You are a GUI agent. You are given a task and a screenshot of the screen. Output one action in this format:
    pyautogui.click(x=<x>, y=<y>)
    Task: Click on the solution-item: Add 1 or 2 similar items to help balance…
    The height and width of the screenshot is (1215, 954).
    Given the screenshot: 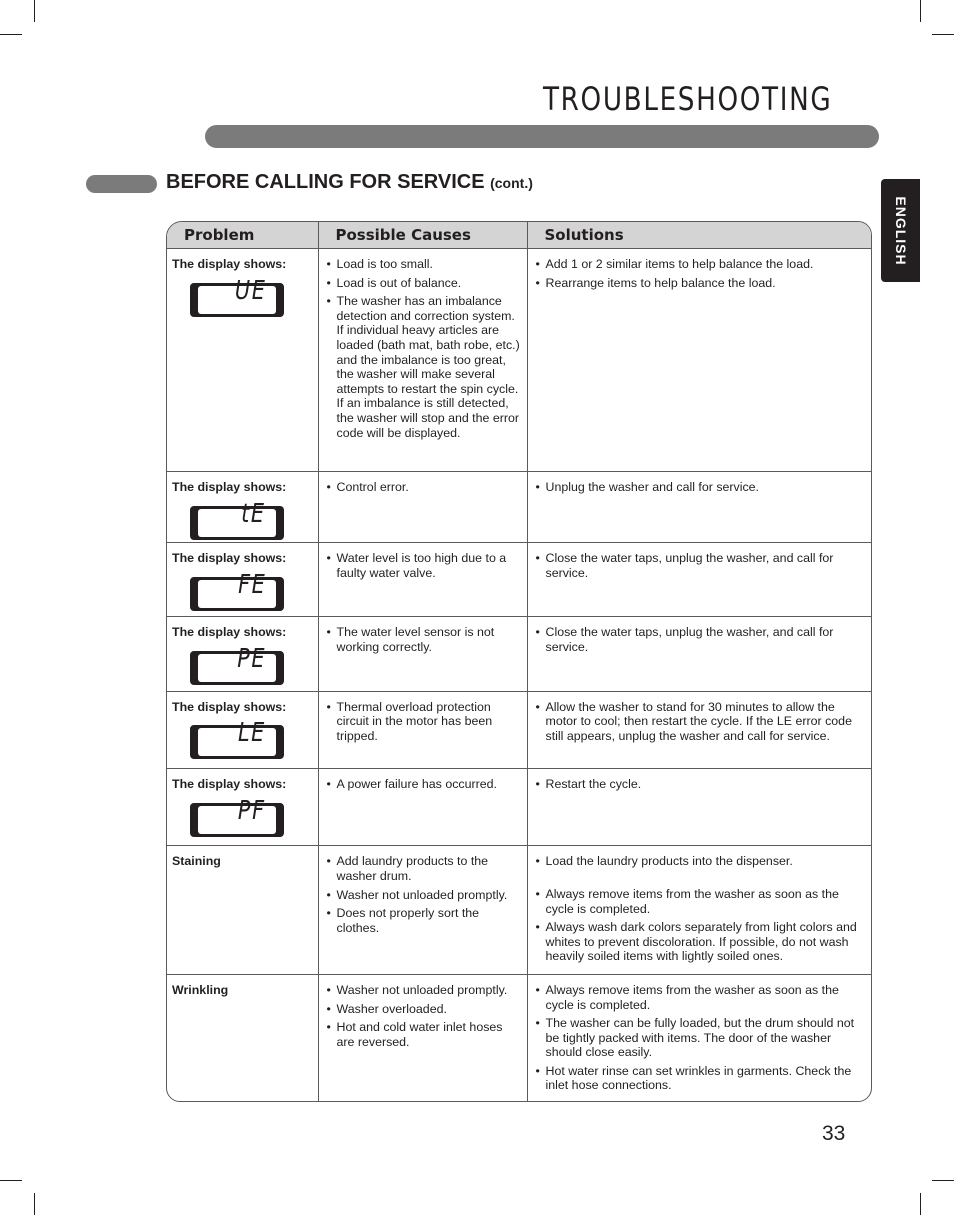 What is the action you would take?
    pyautogui.click(x=701, y=264)
    